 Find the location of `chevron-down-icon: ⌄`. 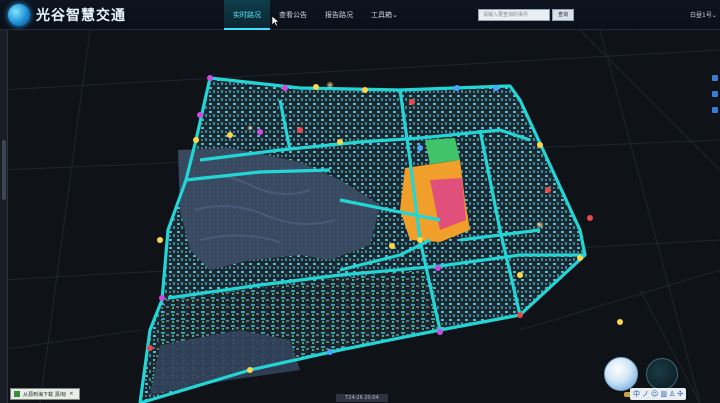

chevron-down-icon: ⌄ is located at coordinates (395, 15).